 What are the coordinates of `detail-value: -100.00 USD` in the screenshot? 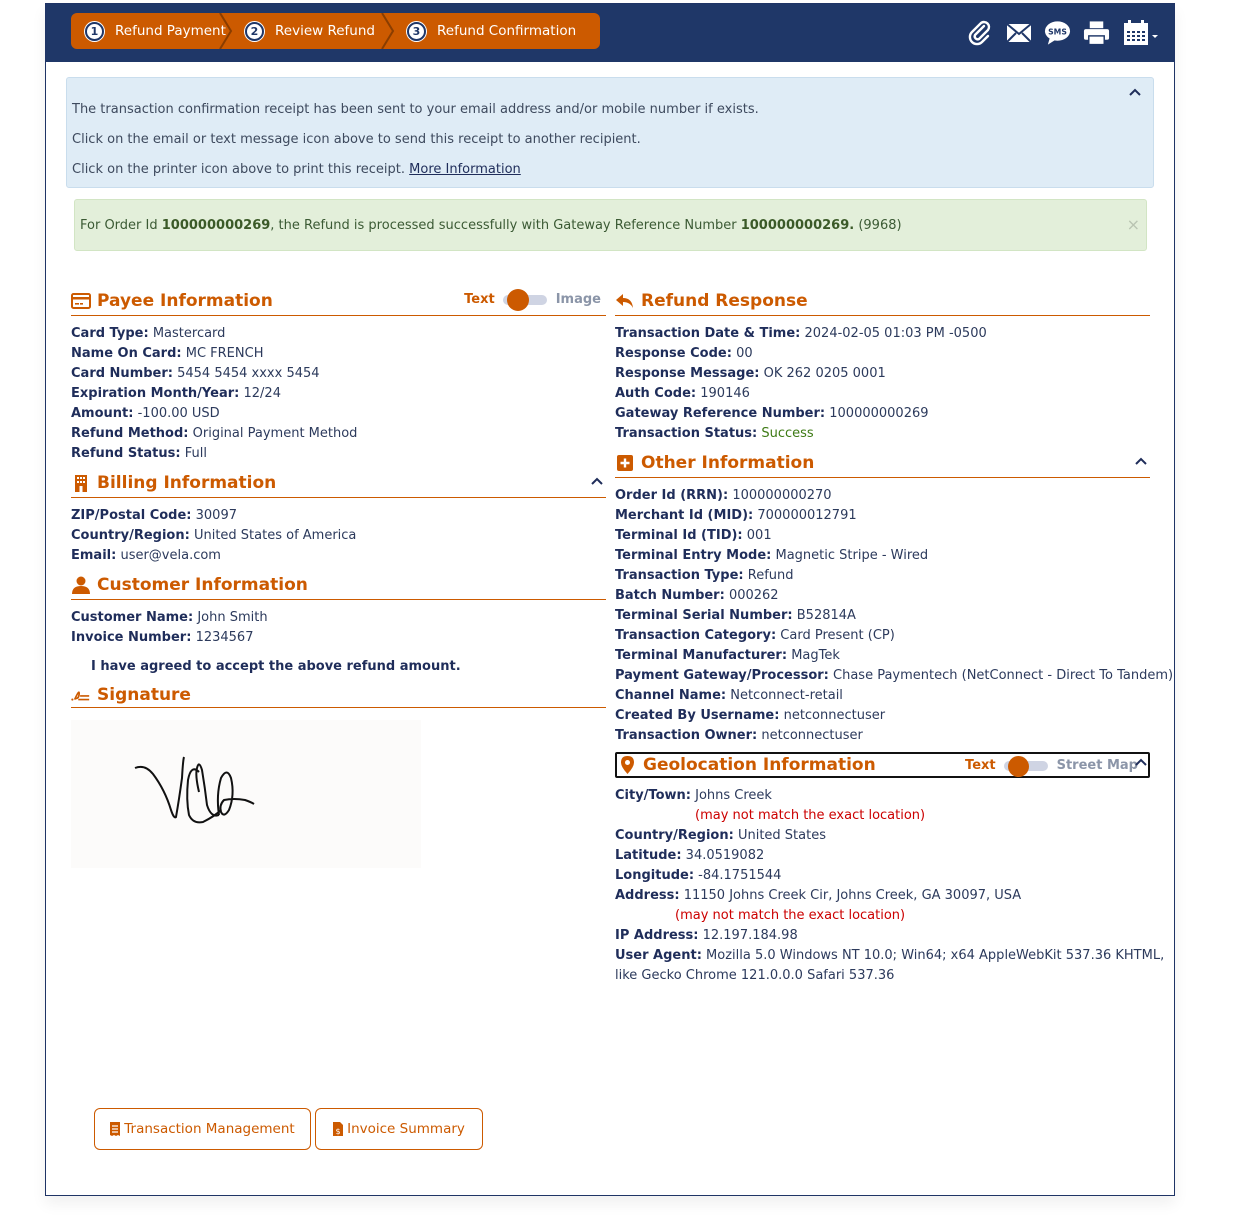 It's located at (178, 413).